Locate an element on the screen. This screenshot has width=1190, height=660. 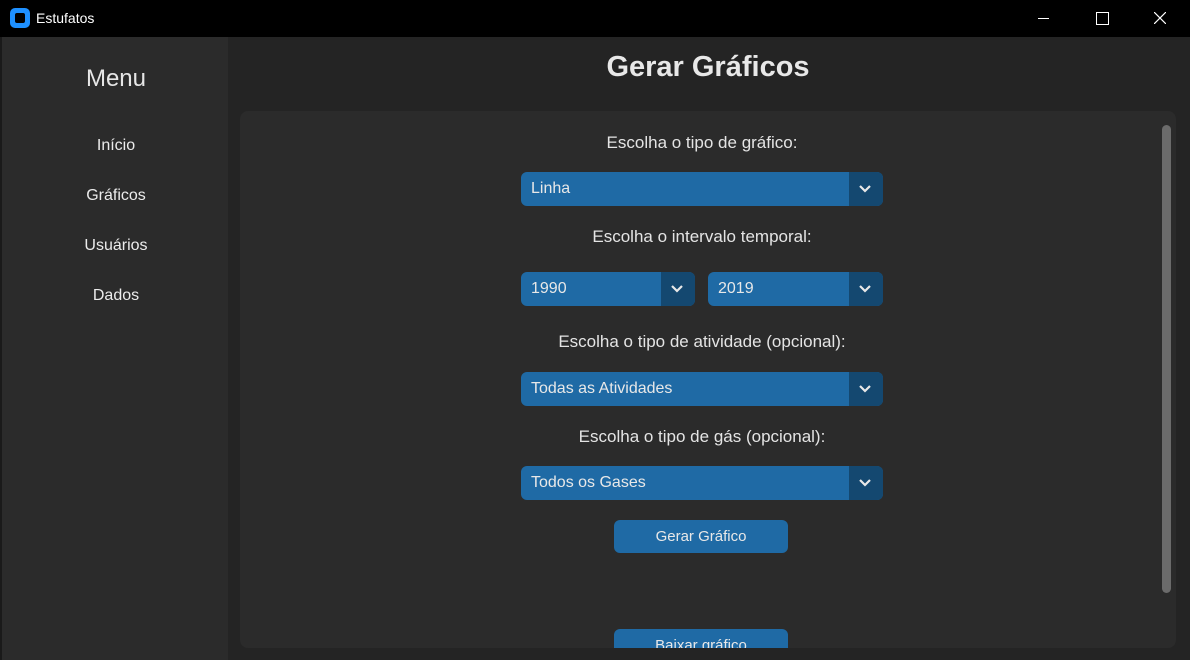
chart-type-dropdown-arrow is located at coordinates (866, 189).